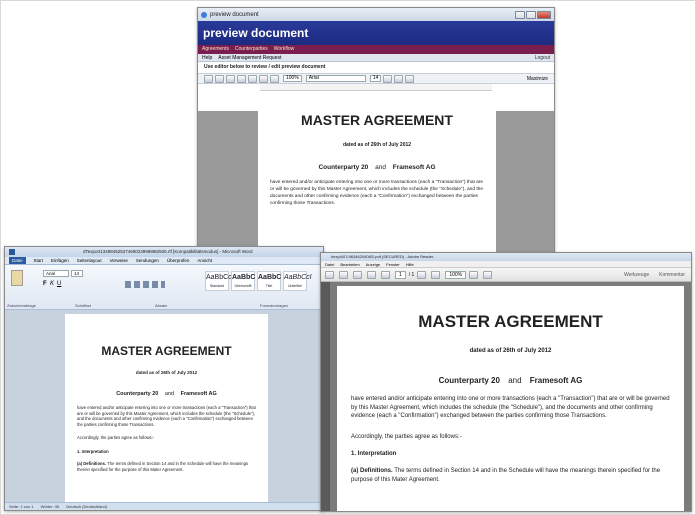 The width and height of the screenshot is (696, 515). Describe the element at coordinates (274, 78) in the screenshot. I see `image-icon` at that location.